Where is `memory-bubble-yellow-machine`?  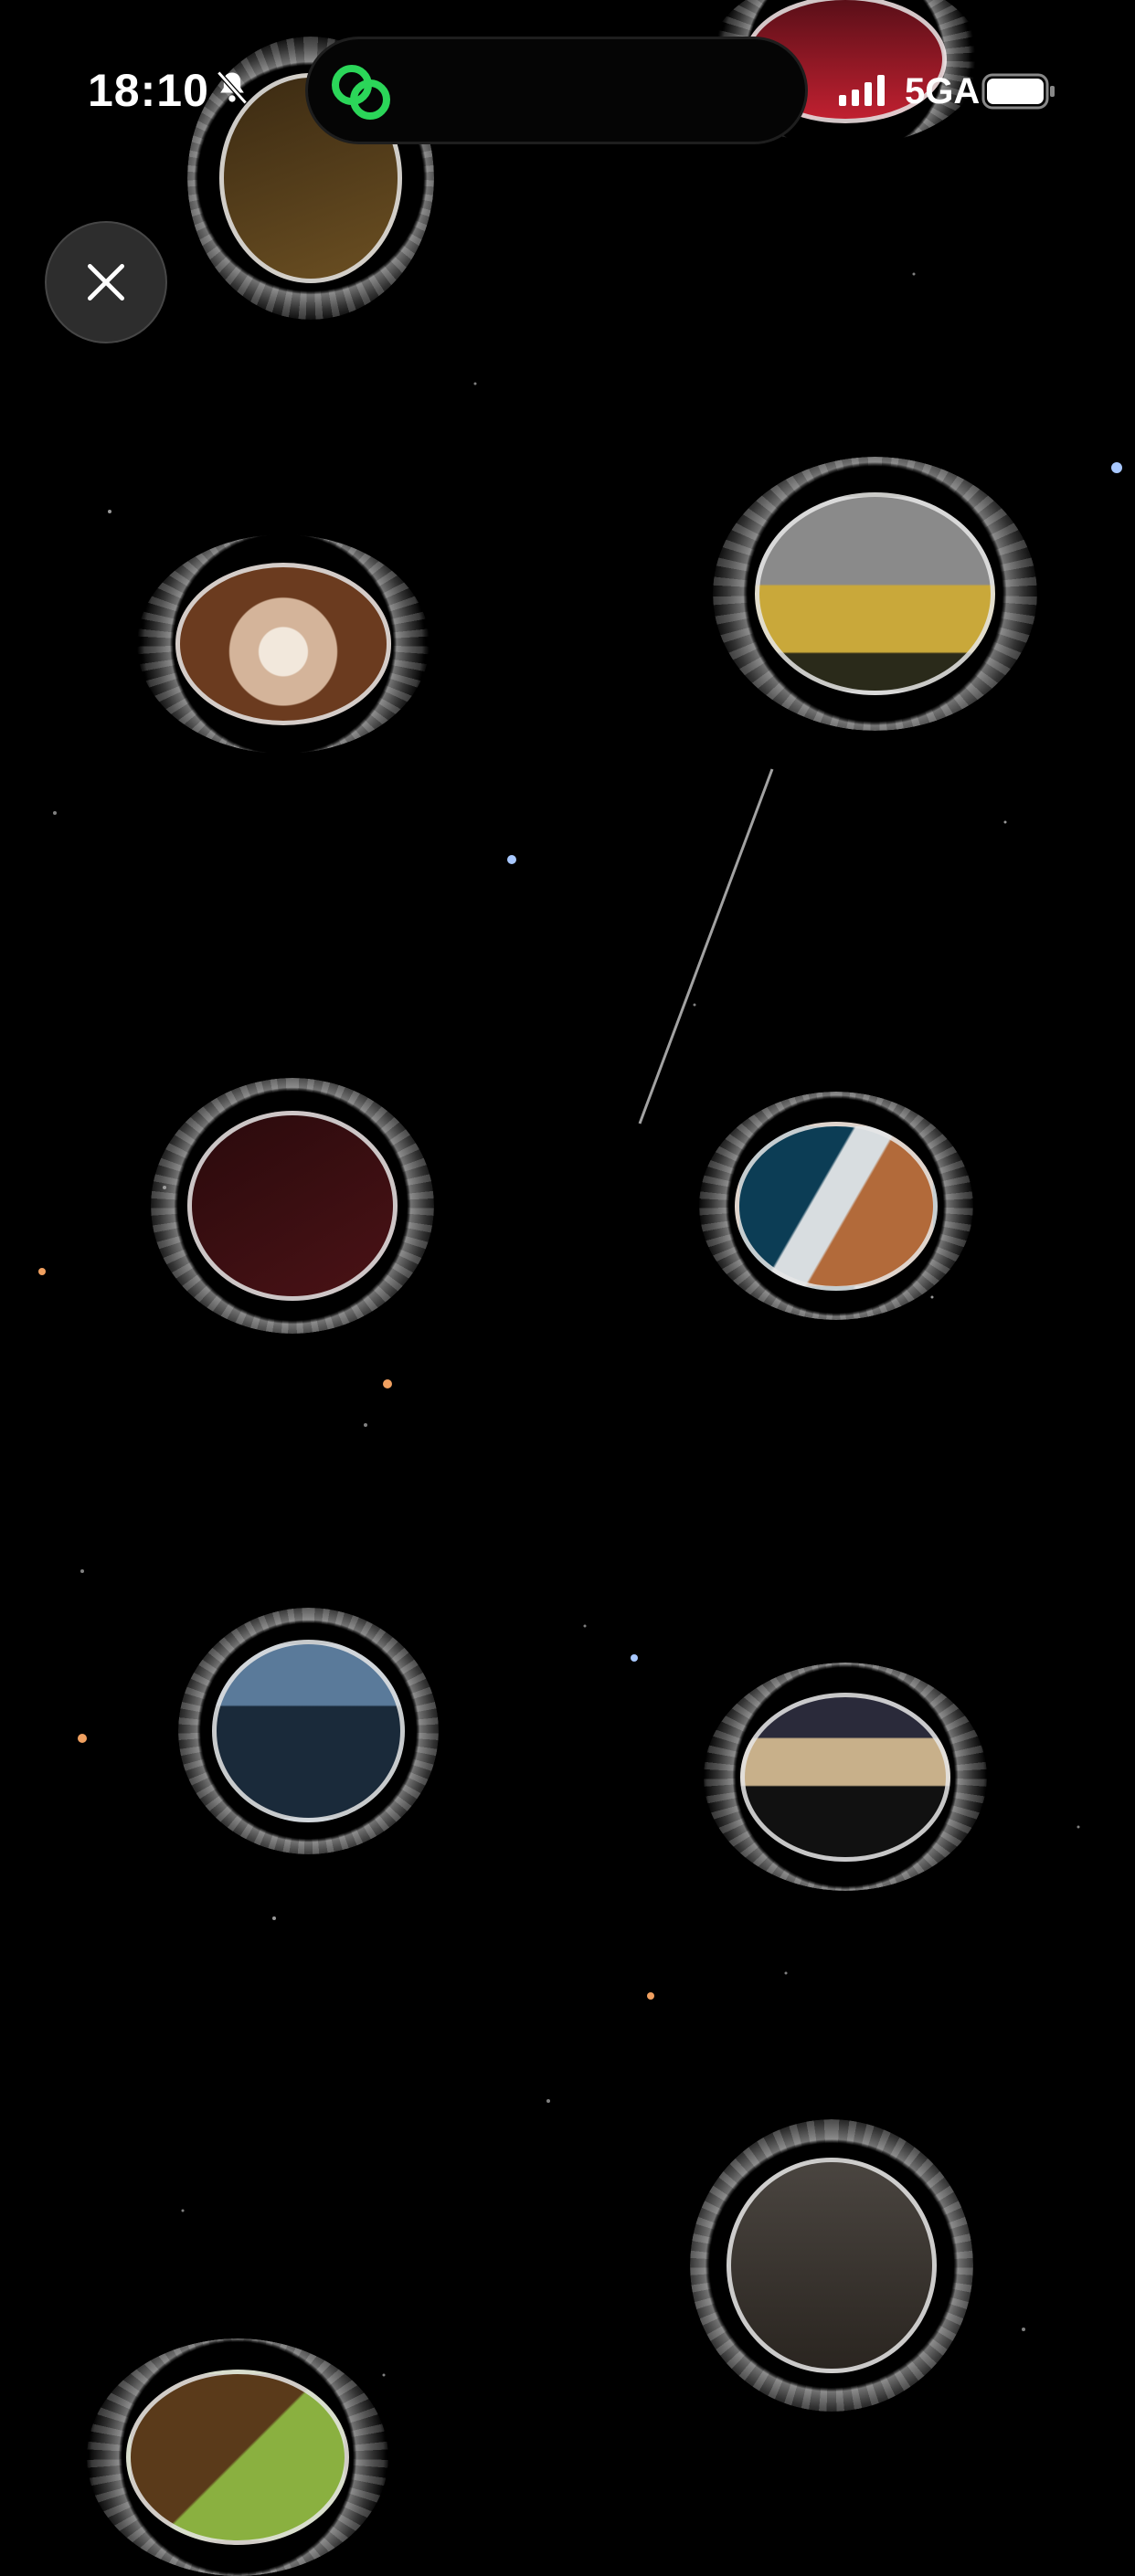 memory-bubble-yellow-machine is located at coordinates (875, 594).